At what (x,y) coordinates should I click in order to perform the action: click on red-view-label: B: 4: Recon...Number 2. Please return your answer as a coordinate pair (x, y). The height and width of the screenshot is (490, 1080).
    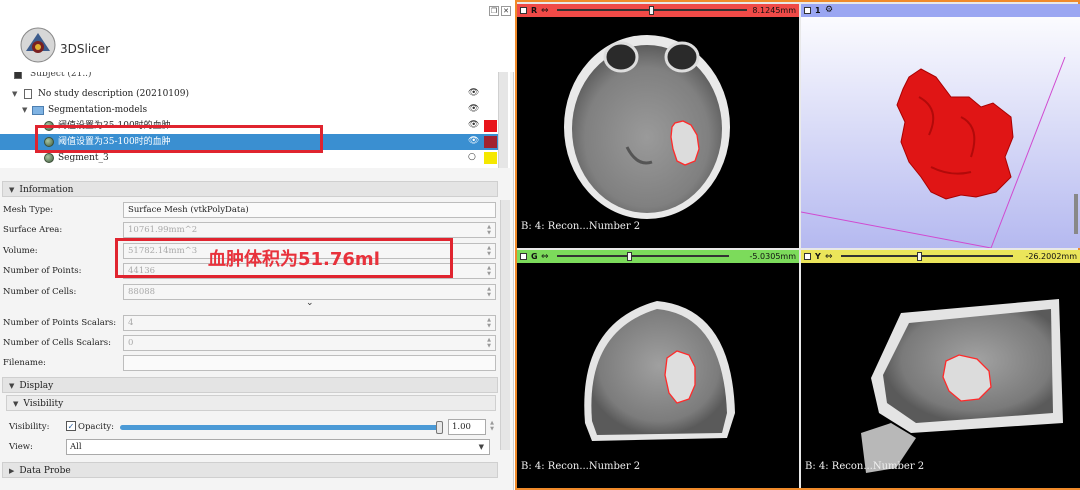
    Looking at the image, I should click on (581, 226).